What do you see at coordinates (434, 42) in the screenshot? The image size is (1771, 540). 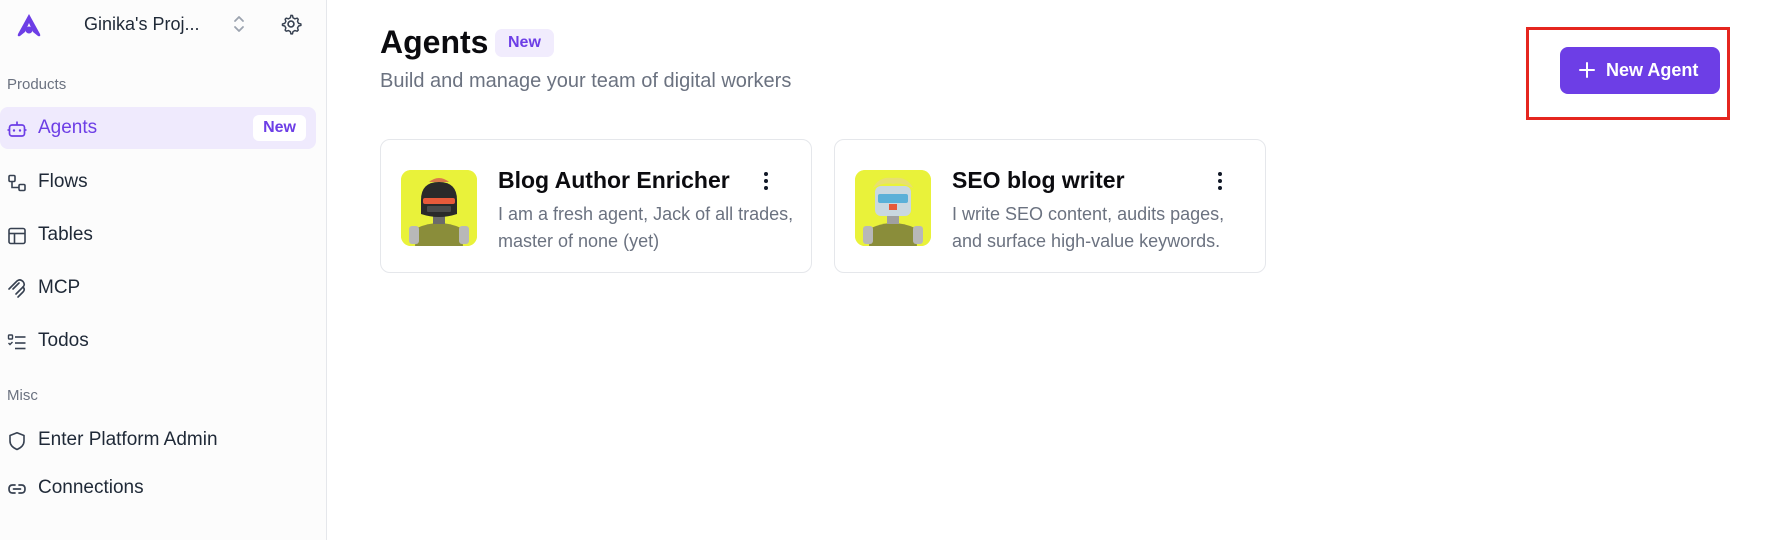 I see `page-title: Agents` at bounding box center [434, 42].